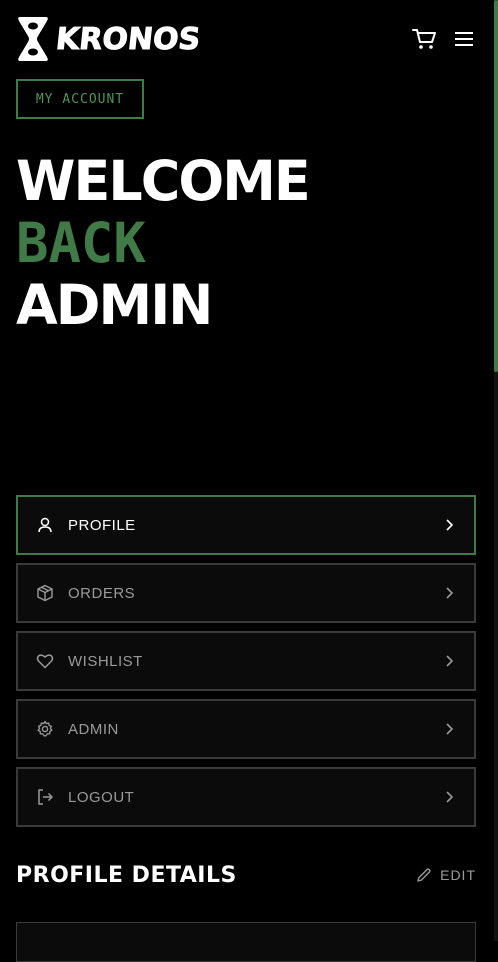 The width and height of the screenshot is (498, 962). Describe the element at coordinates (464, 39) in the screenshot. I see `hamburger-menu-icon` at that location.